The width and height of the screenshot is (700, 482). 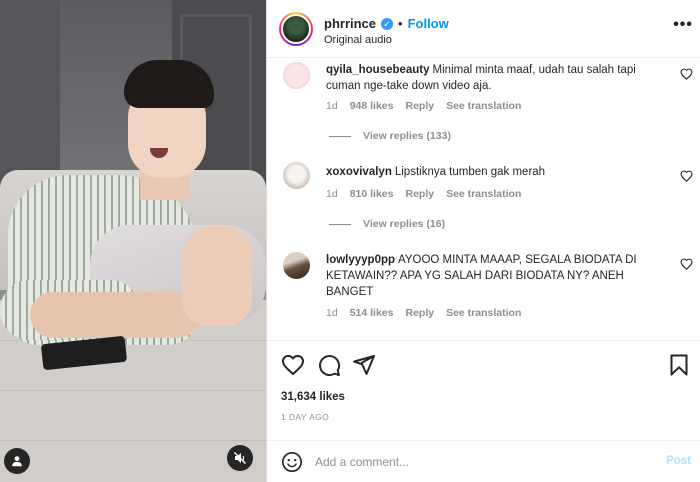 I want to click on comment-meta: 1d 810 likes Reply See translation, so click(x=423, y=194).